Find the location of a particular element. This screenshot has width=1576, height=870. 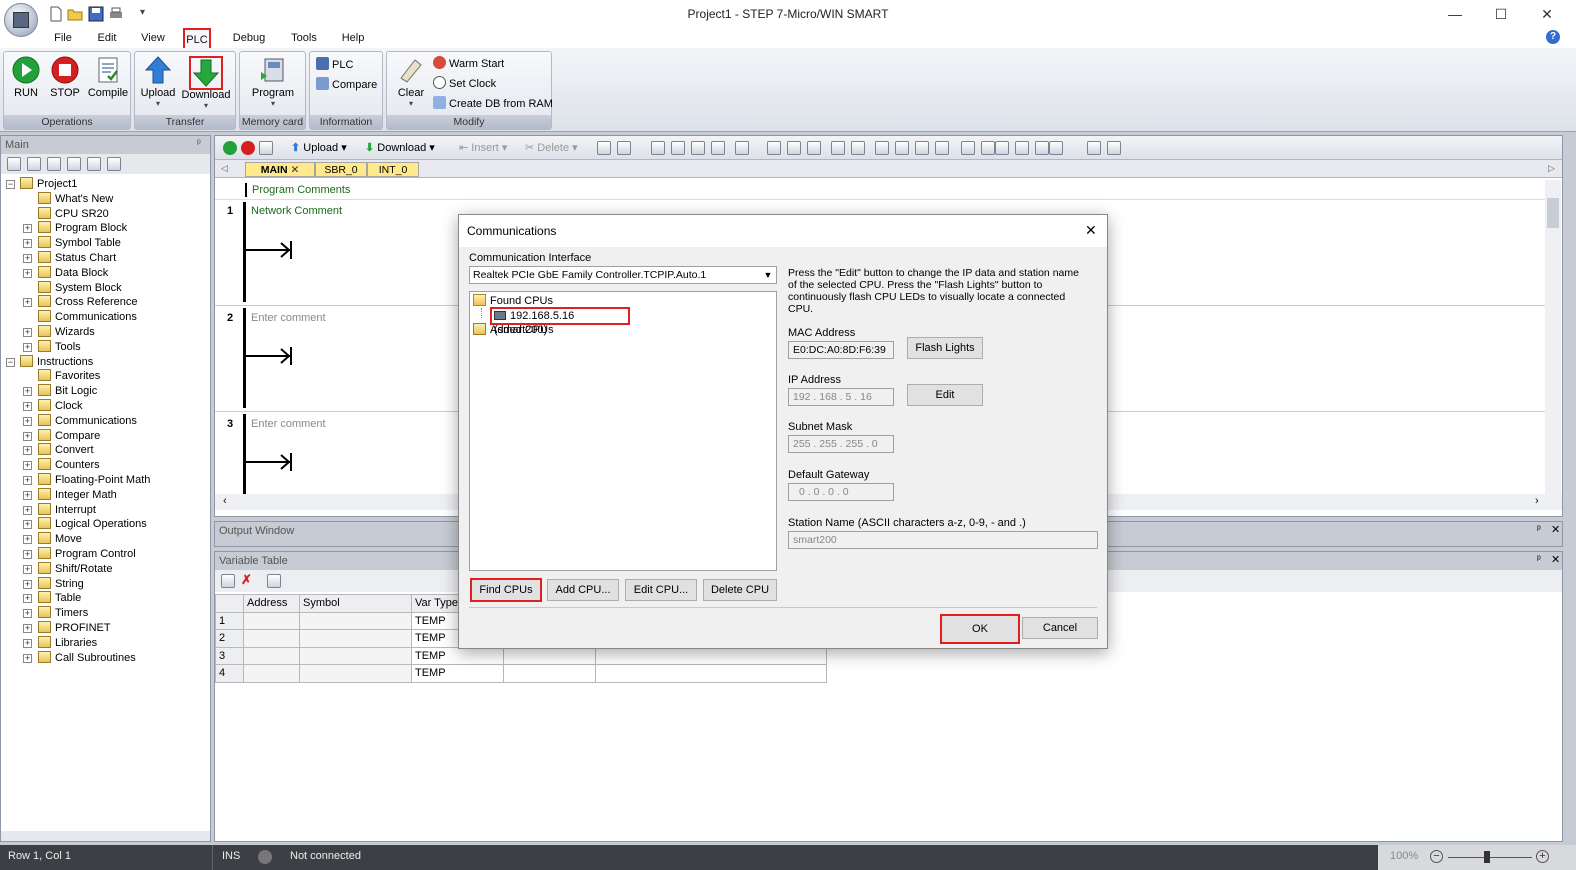

tree-item: Status Chart is located at coordinates (77, 258).